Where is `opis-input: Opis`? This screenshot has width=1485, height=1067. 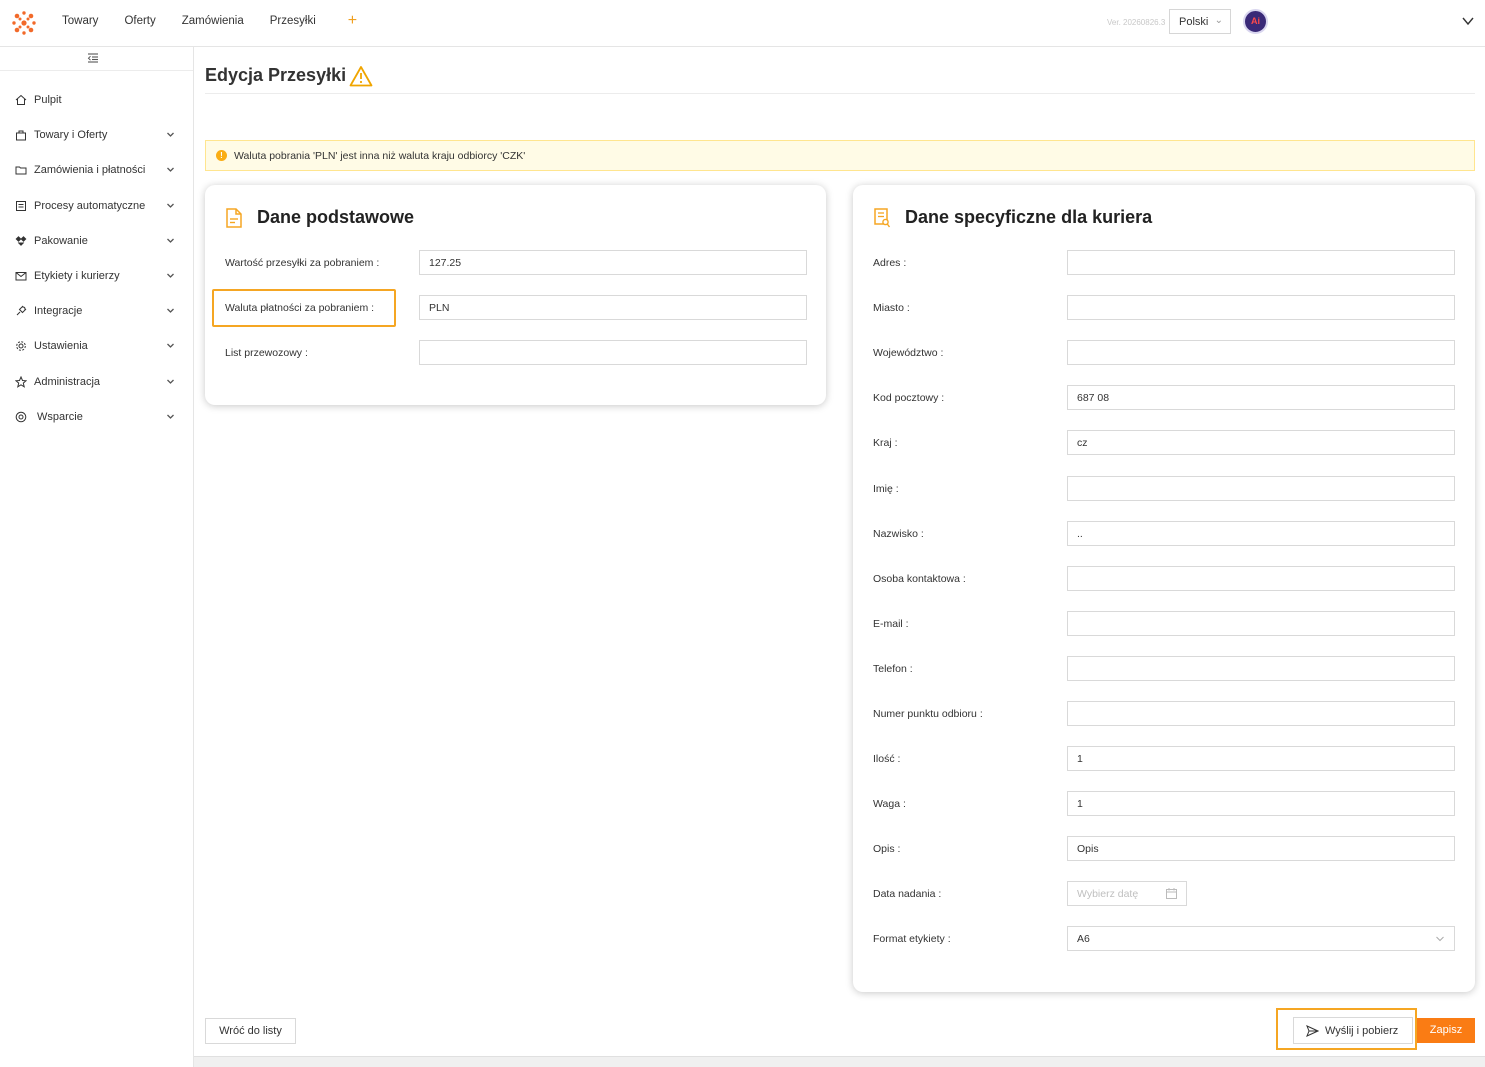 opis-input: Opis is located at coordinates (1261, 849).